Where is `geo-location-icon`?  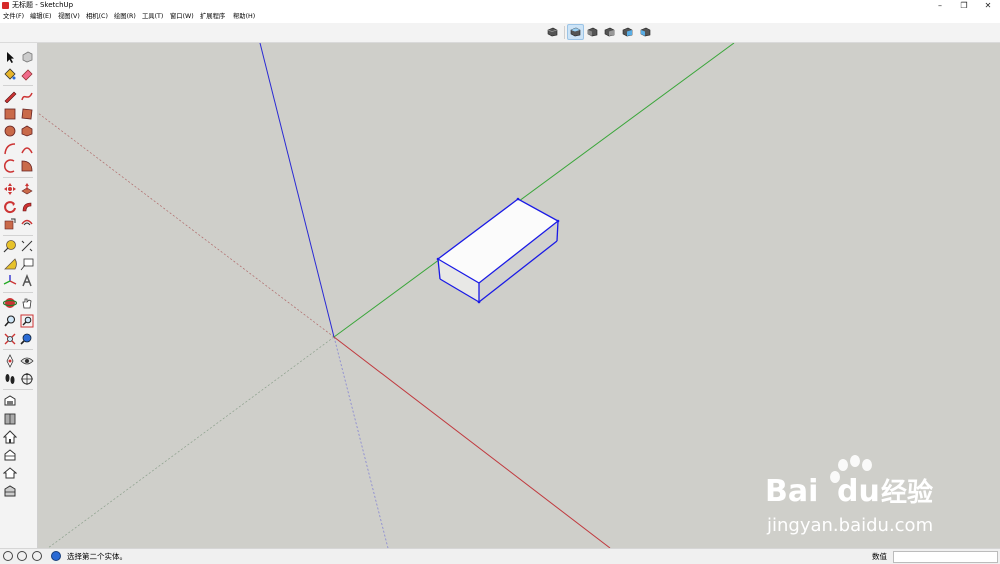
geo-location-icon is located at coordinates (8, 556).